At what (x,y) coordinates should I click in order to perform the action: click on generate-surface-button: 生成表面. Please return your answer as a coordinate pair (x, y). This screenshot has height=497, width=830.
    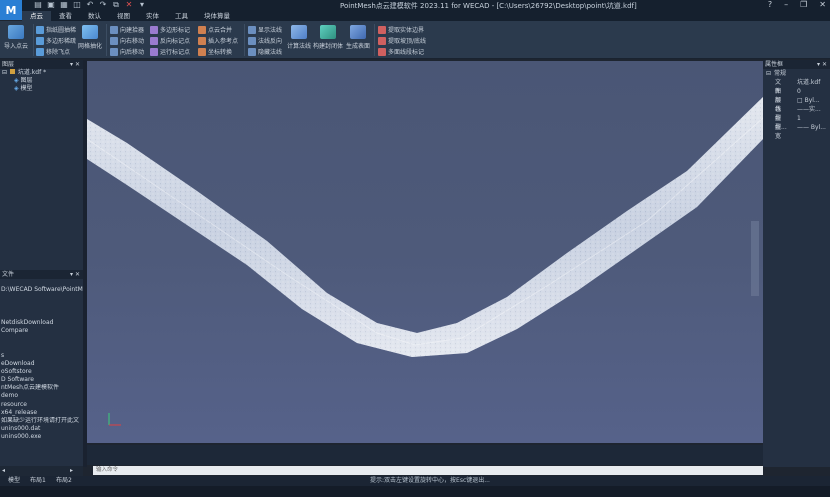
    Looking at the image, I should click on (358, 37).